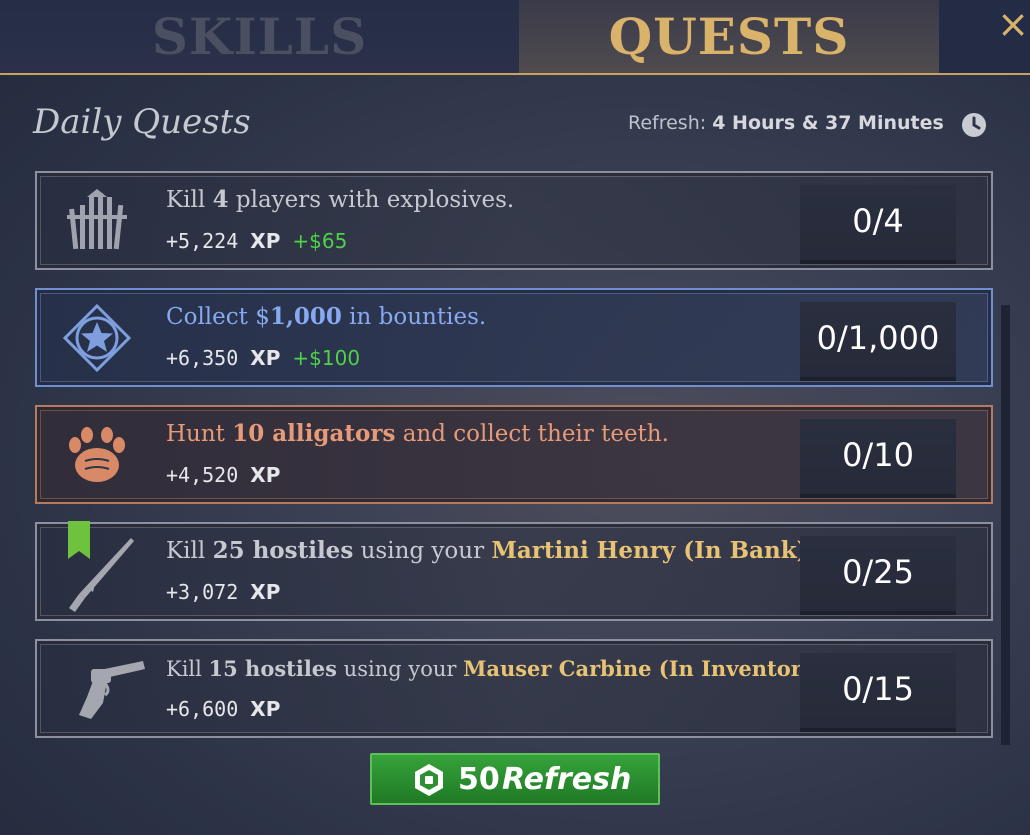 This screenshot has height=835, width=1030. I want to click on weapon-name: Martini Henry (In Bank), so click(649, 550).